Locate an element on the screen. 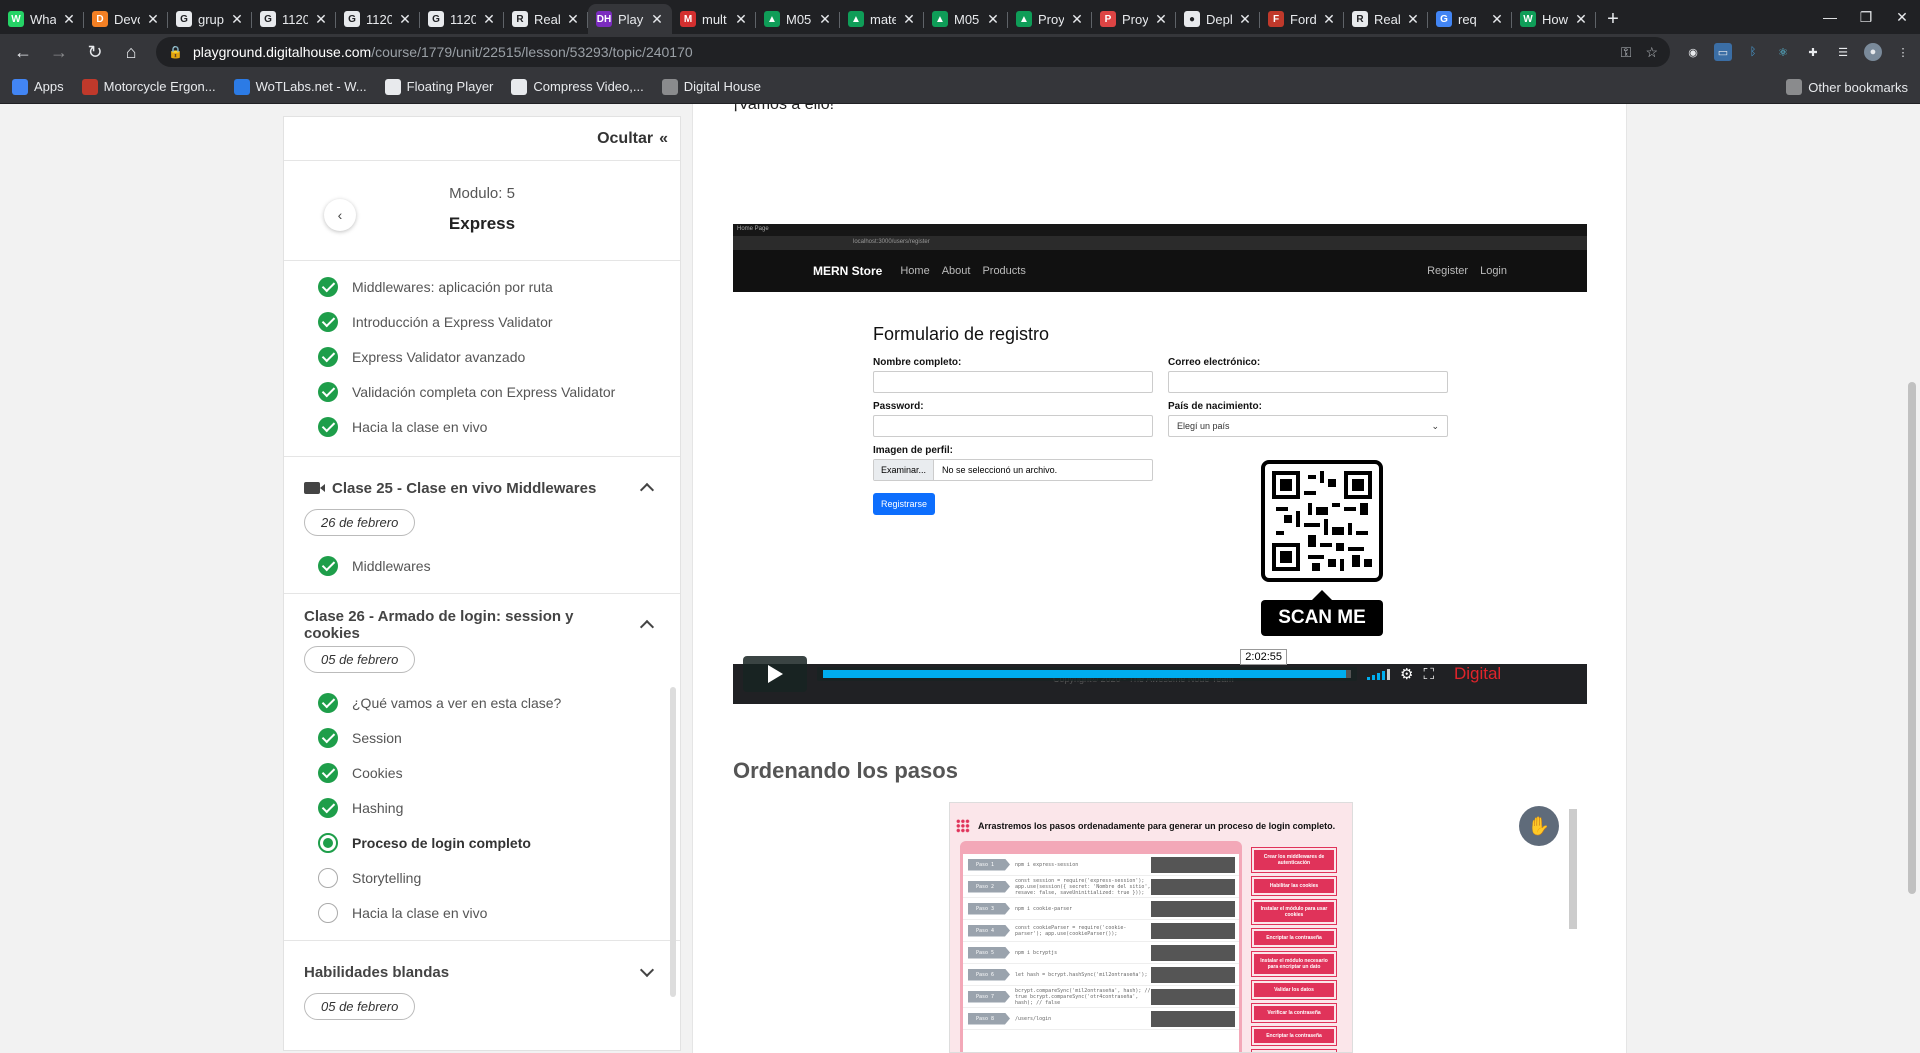 The width and height of the screenshot is (1920, 1053). hand-grab-icon: ✋ is located at coordinates (1539, 826).